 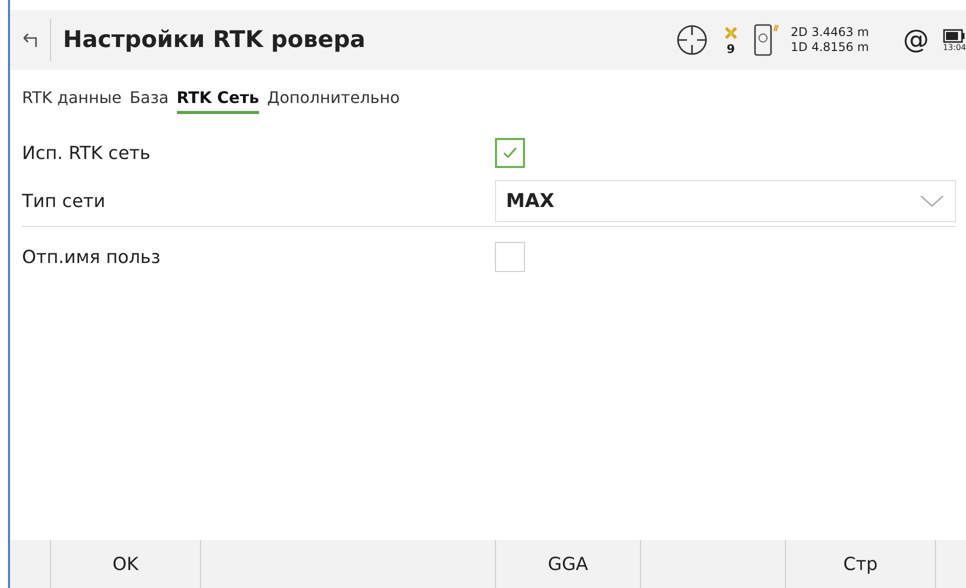 What do you see at coordinates (214, 40) in the screenshot?
I see `window-title: Настройки RTK ровера` at bounding box center [214, 40].